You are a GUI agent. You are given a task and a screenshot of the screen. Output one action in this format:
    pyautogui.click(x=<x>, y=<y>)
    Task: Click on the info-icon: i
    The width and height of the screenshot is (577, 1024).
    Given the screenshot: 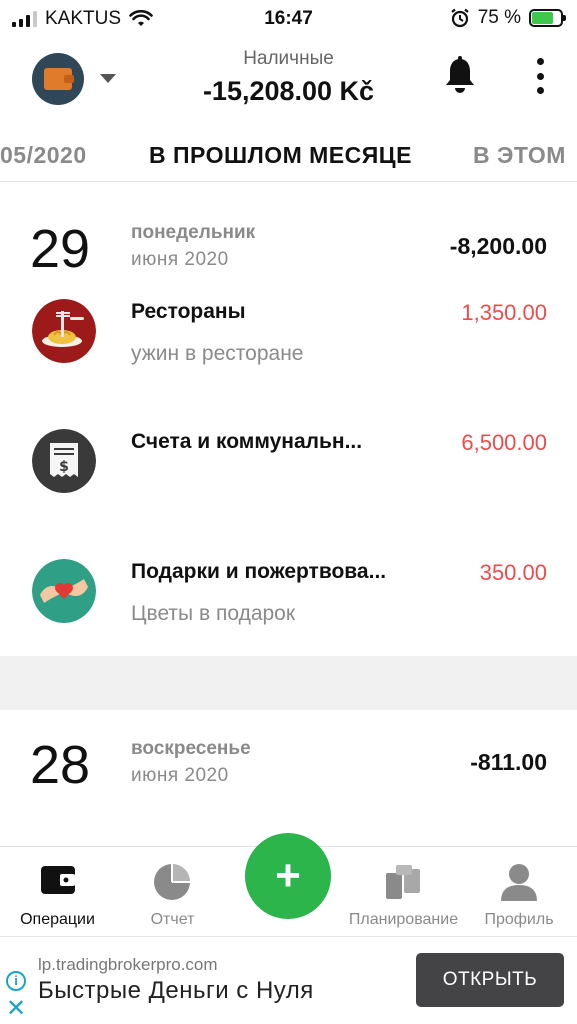 What is the action you would take?
    pyautogui.click(x=16, y=981)
    